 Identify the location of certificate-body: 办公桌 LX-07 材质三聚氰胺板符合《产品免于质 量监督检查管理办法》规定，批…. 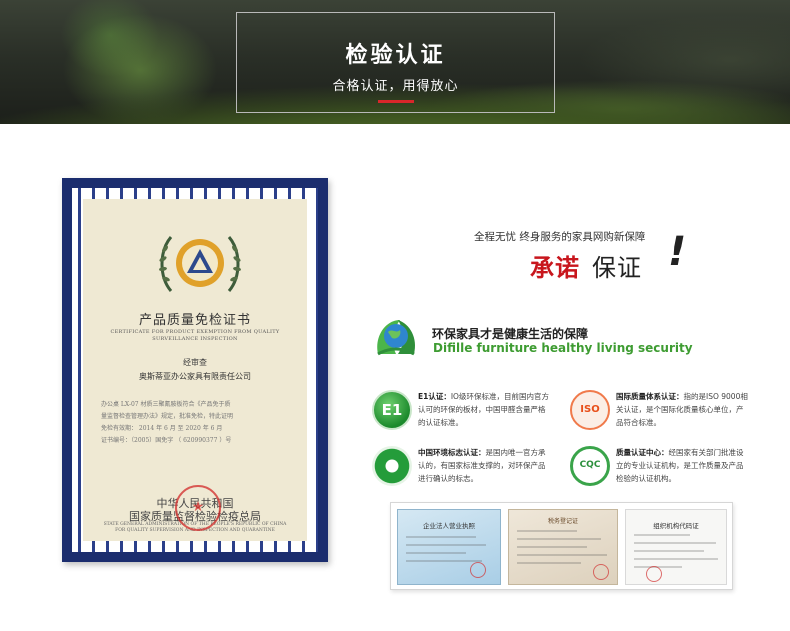
(198, 423).